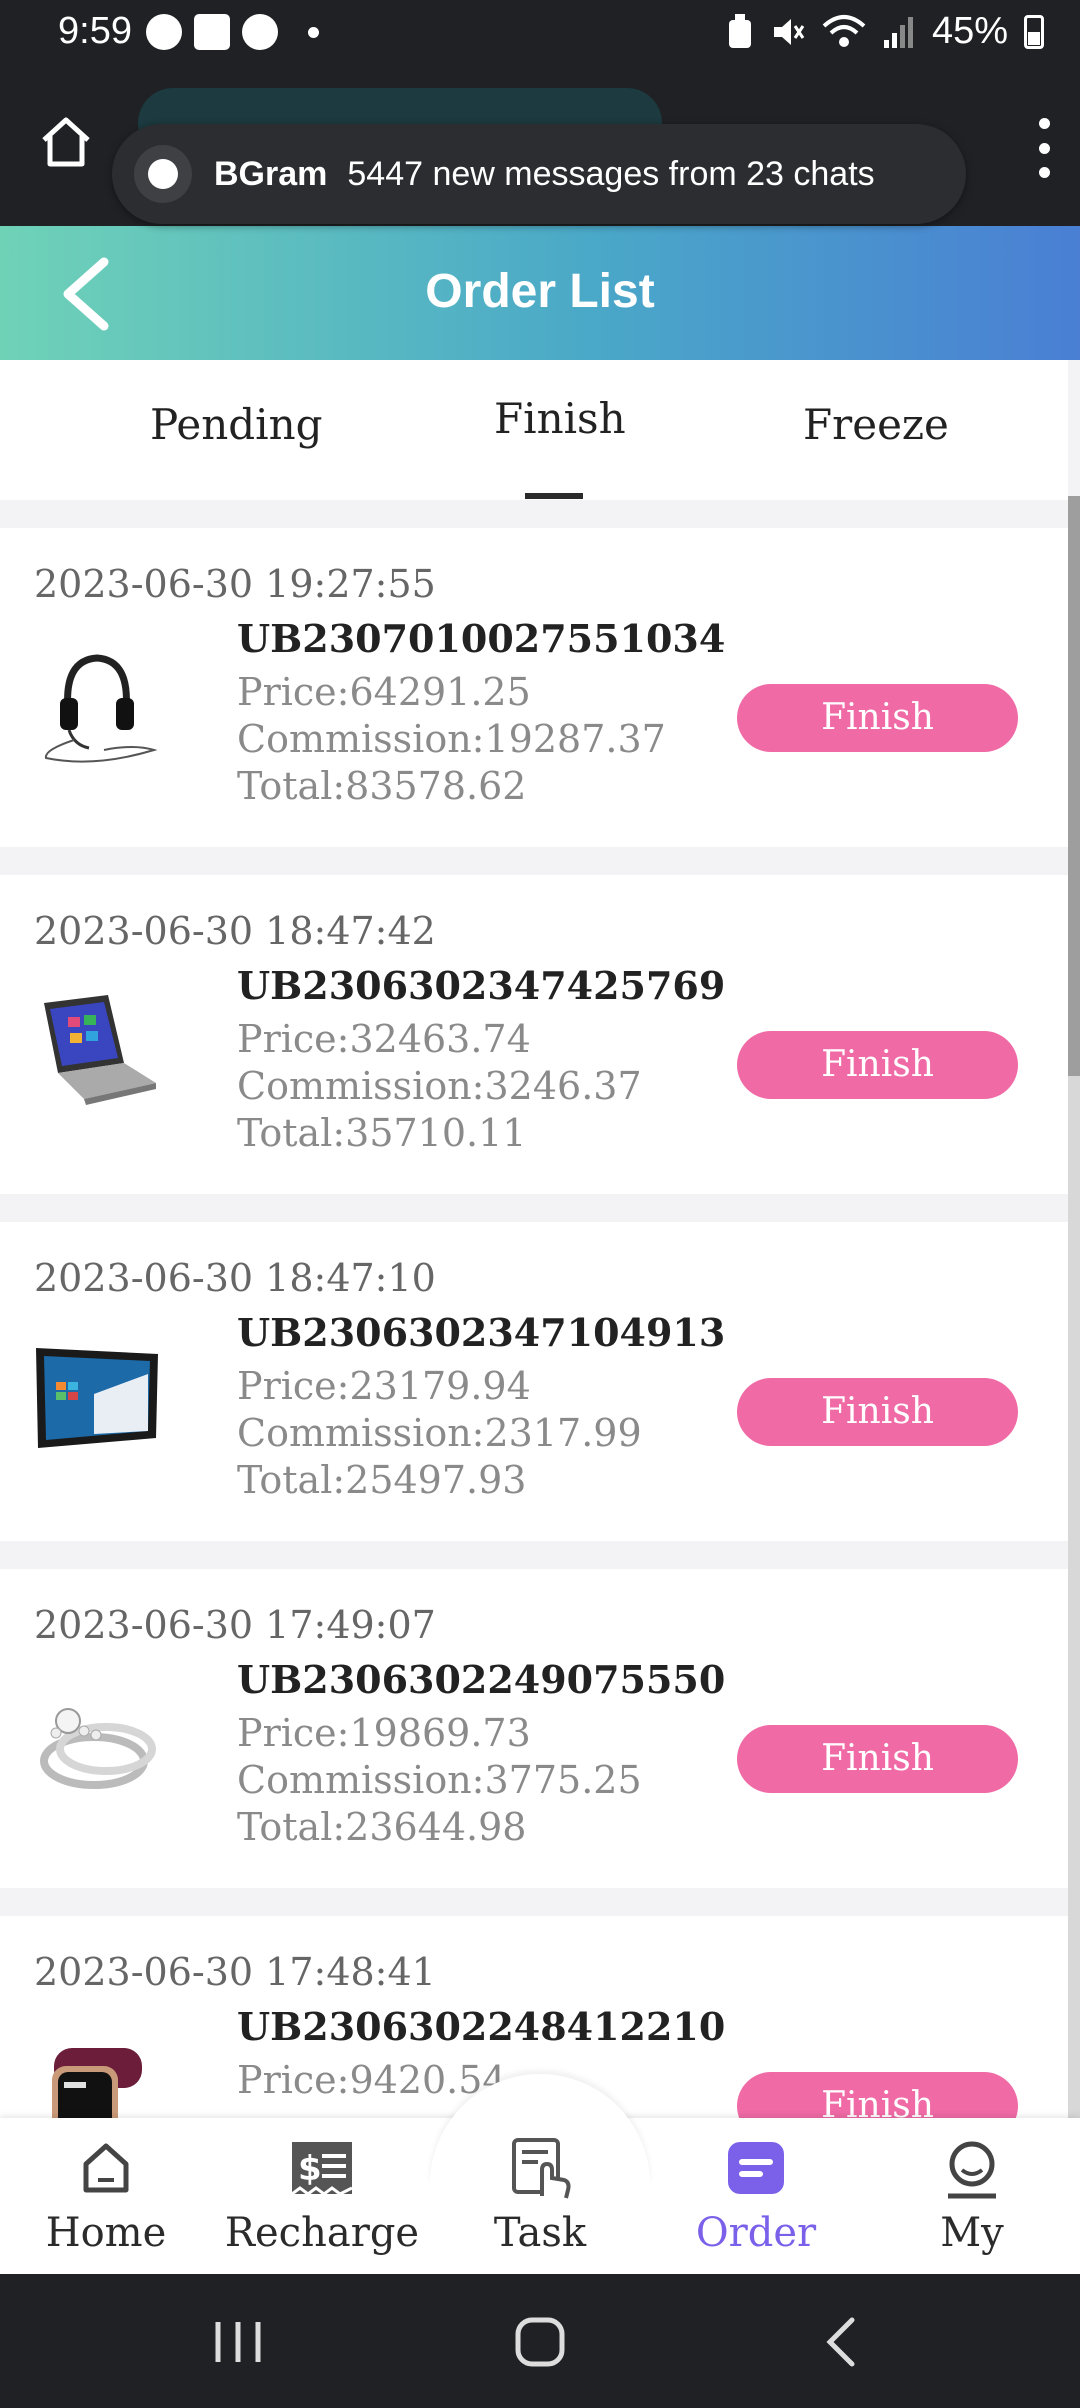  I want to click on tablet-product-image, so click(97, 1398).